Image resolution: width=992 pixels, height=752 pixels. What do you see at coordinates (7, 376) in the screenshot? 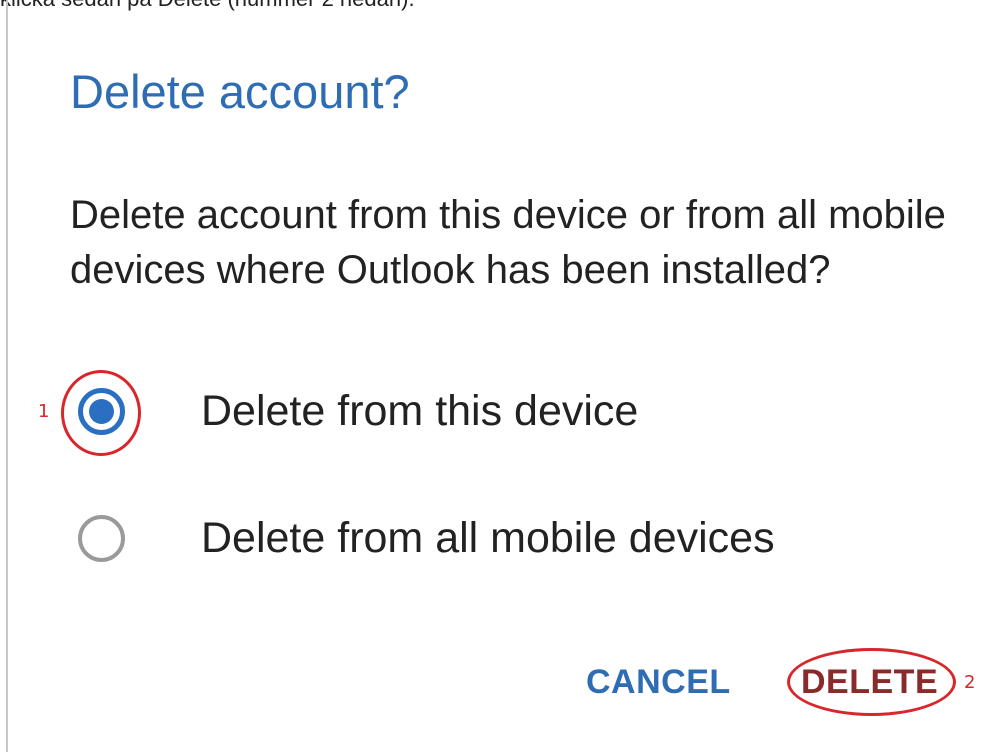
I see `page-left-border` at bounding box center [7, 376].